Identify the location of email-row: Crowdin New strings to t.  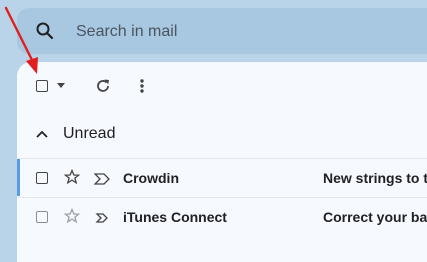
(222, 177).